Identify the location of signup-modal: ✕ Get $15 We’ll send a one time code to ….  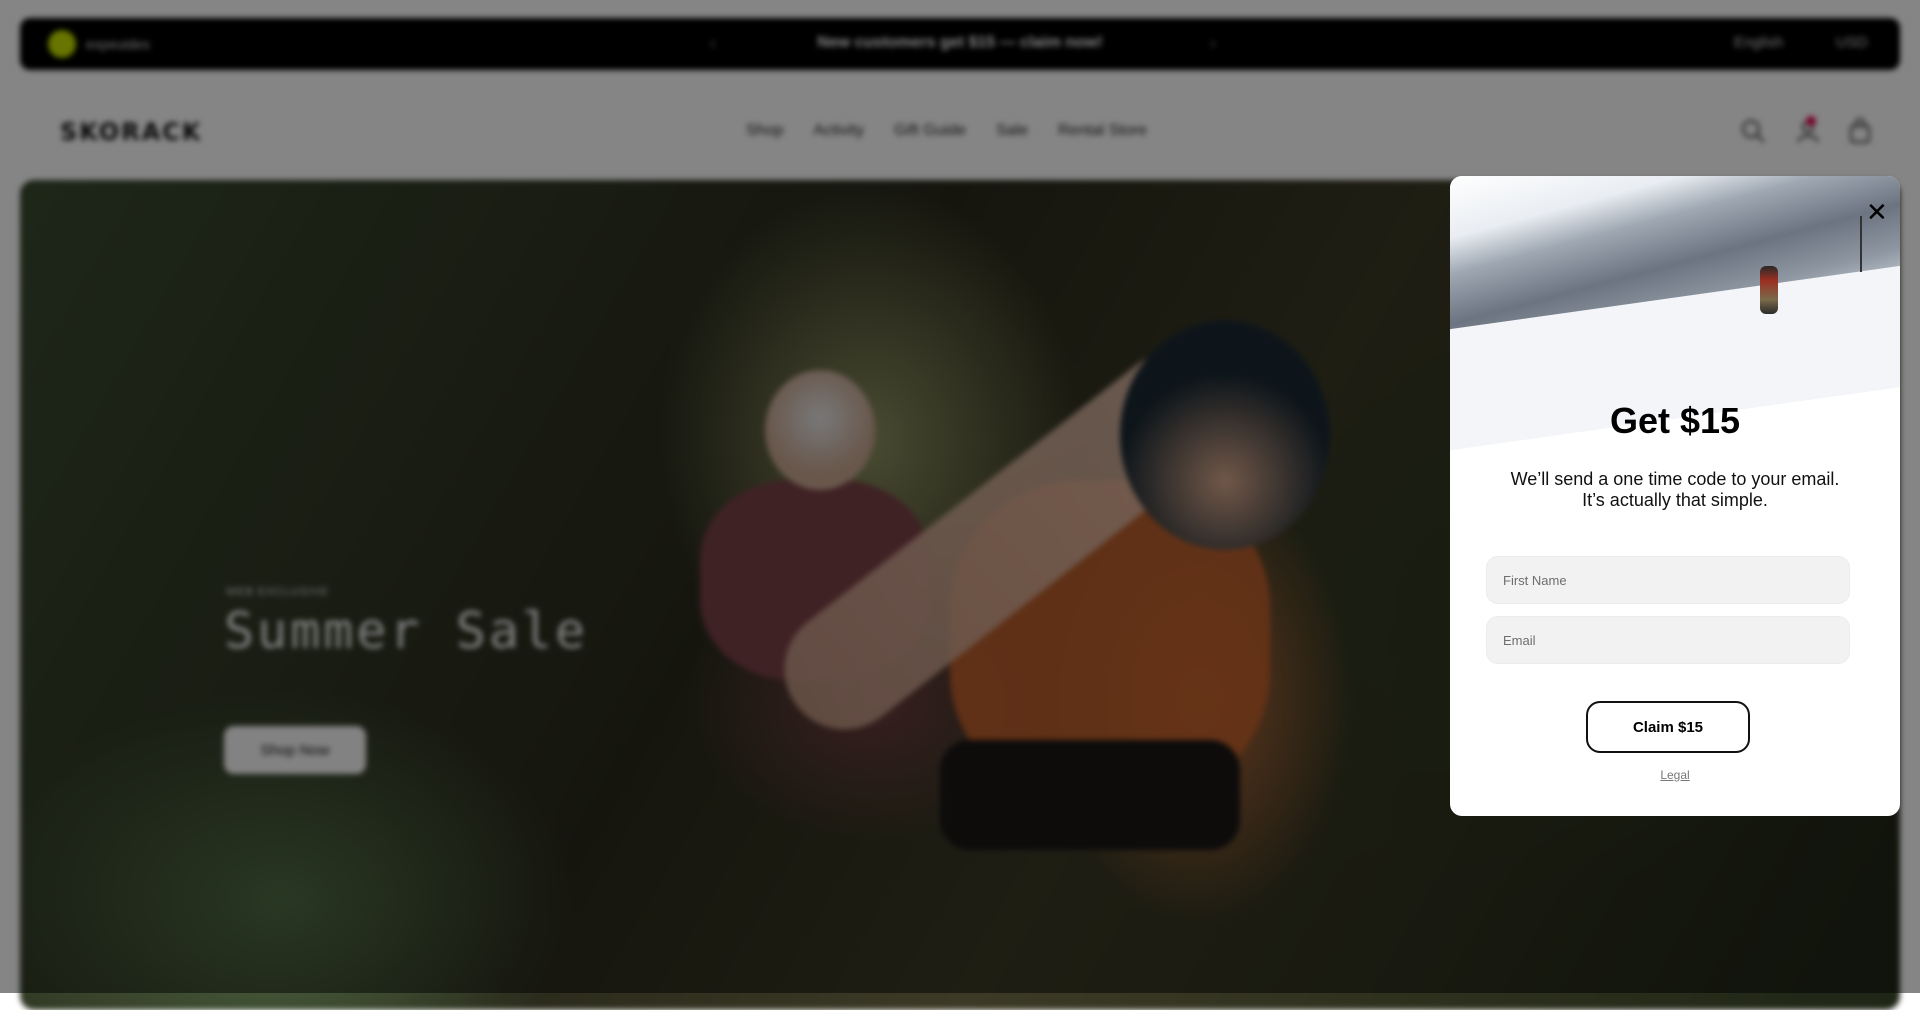
(1675, 496).